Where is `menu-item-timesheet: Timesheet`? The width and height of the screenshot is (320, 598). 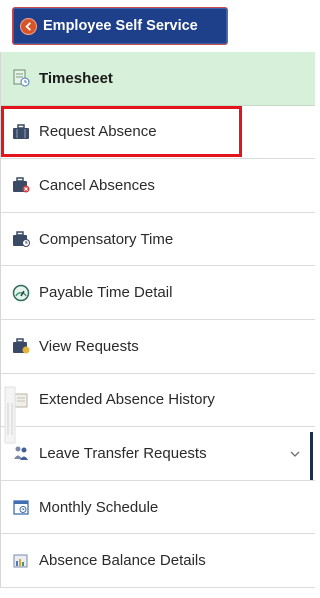
menu-item-timesheet: Timesheet is located at coordinates (158, 79).